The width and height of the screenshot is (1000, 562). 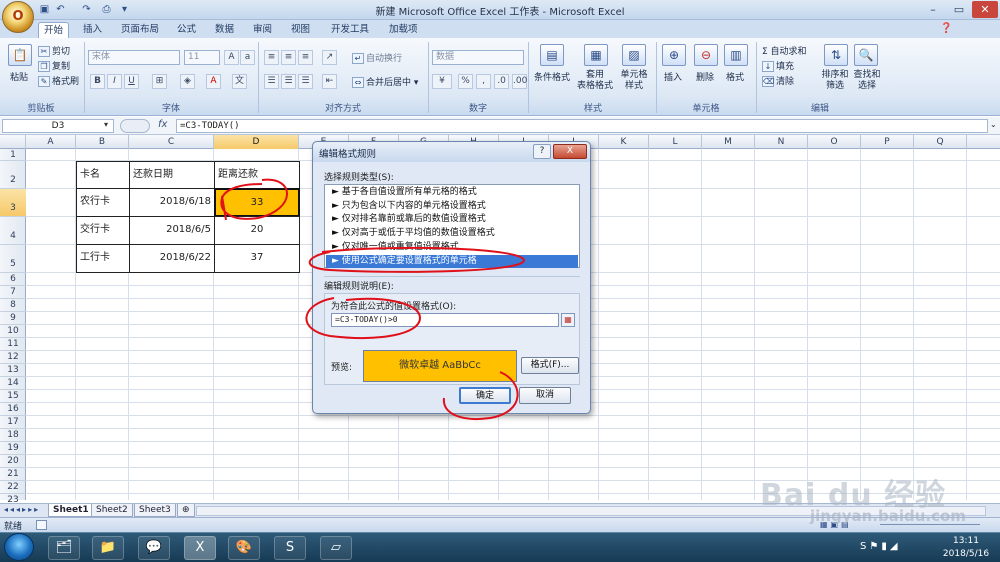 I want to click on rule-type-item: ► 仅对排名靠前或靠后的数值设置格式, so click(x=452, y=220).